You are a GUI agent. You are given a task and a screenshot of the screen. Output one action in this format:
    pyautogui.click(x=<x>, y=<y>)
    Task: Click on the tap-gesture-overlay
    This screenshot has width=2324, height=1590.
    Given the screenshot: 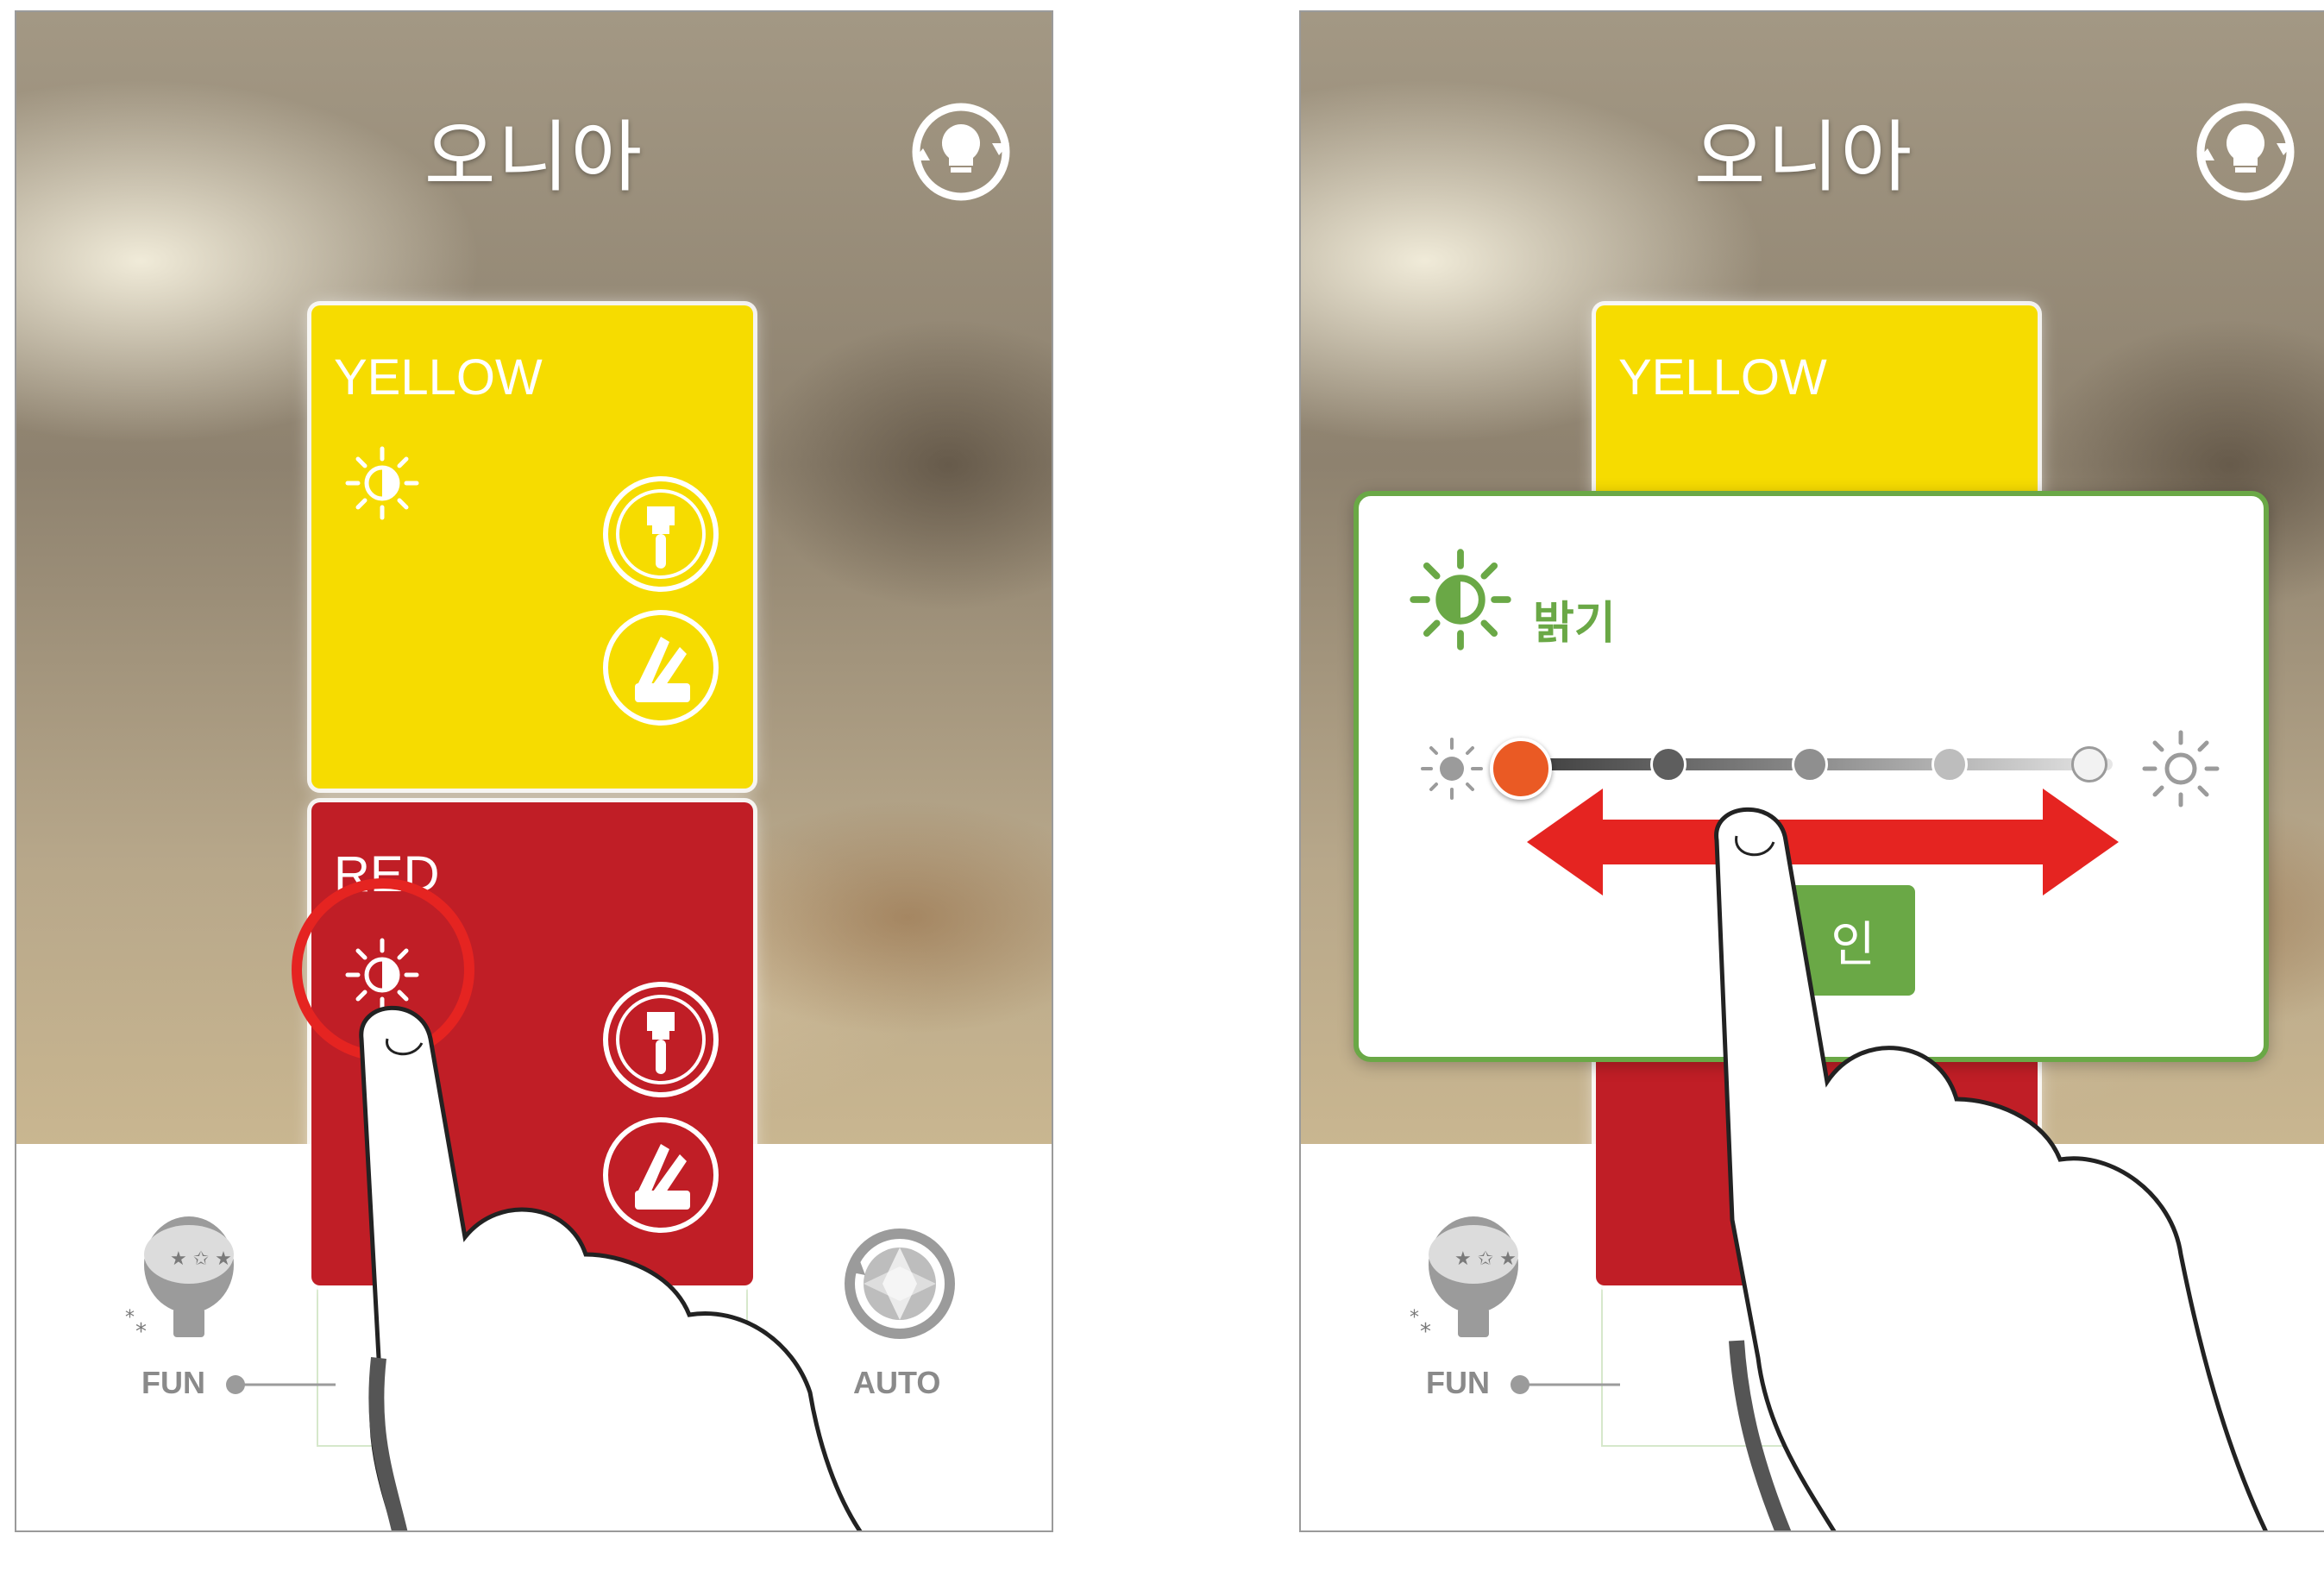 What is the action you would take?
    pyautogui.click(x=578, y=1204)
    